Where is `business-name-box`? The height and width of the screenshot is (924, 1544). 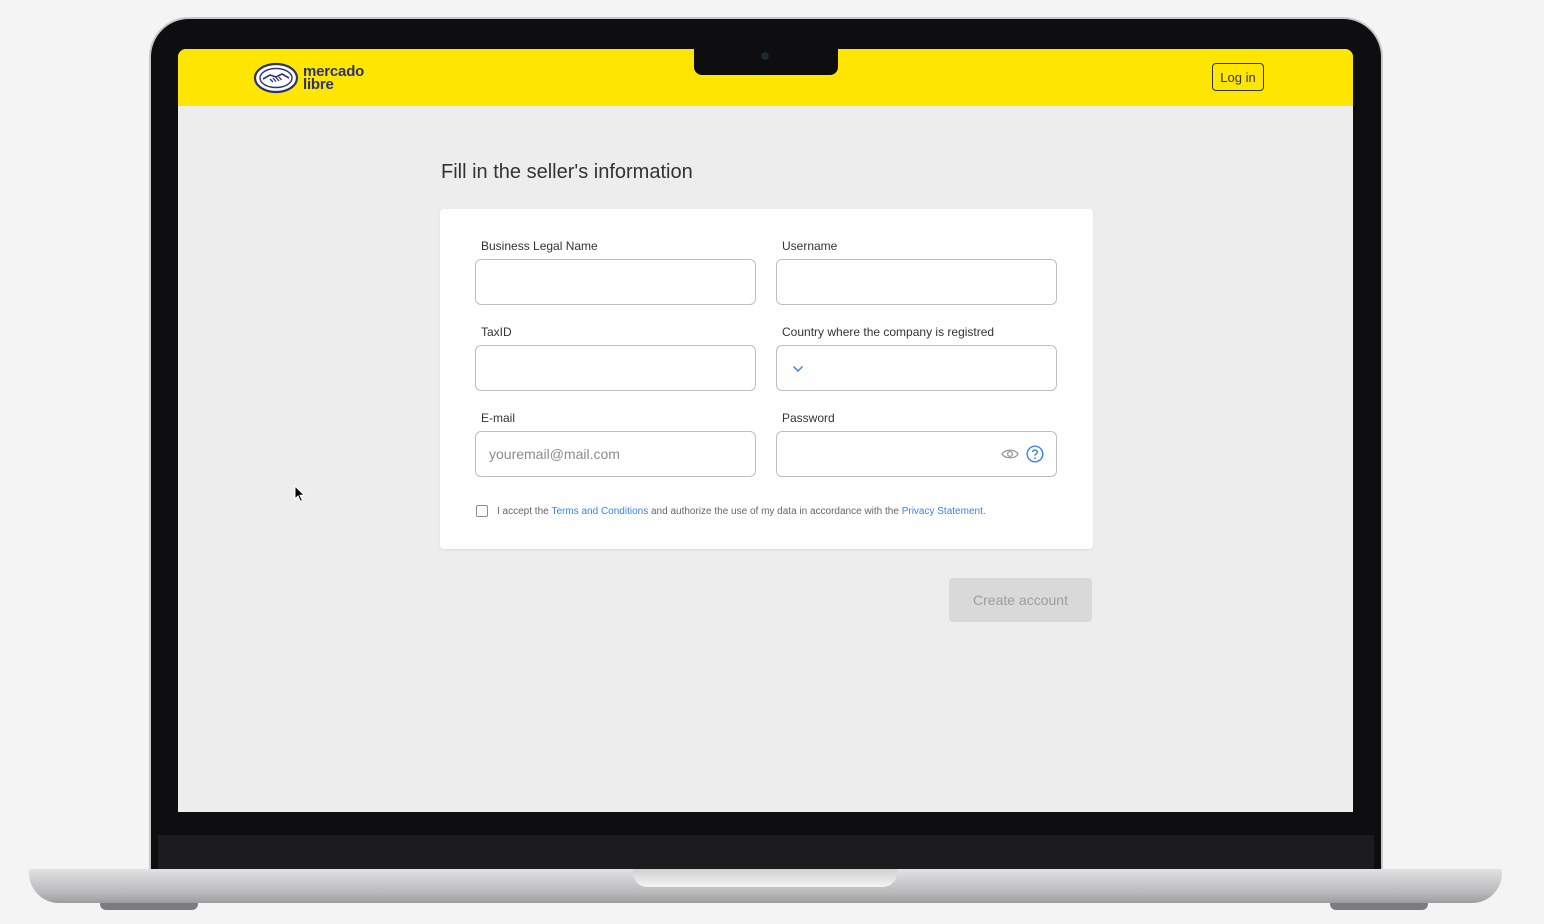 business-name-box is located at coordinates (615, 282).